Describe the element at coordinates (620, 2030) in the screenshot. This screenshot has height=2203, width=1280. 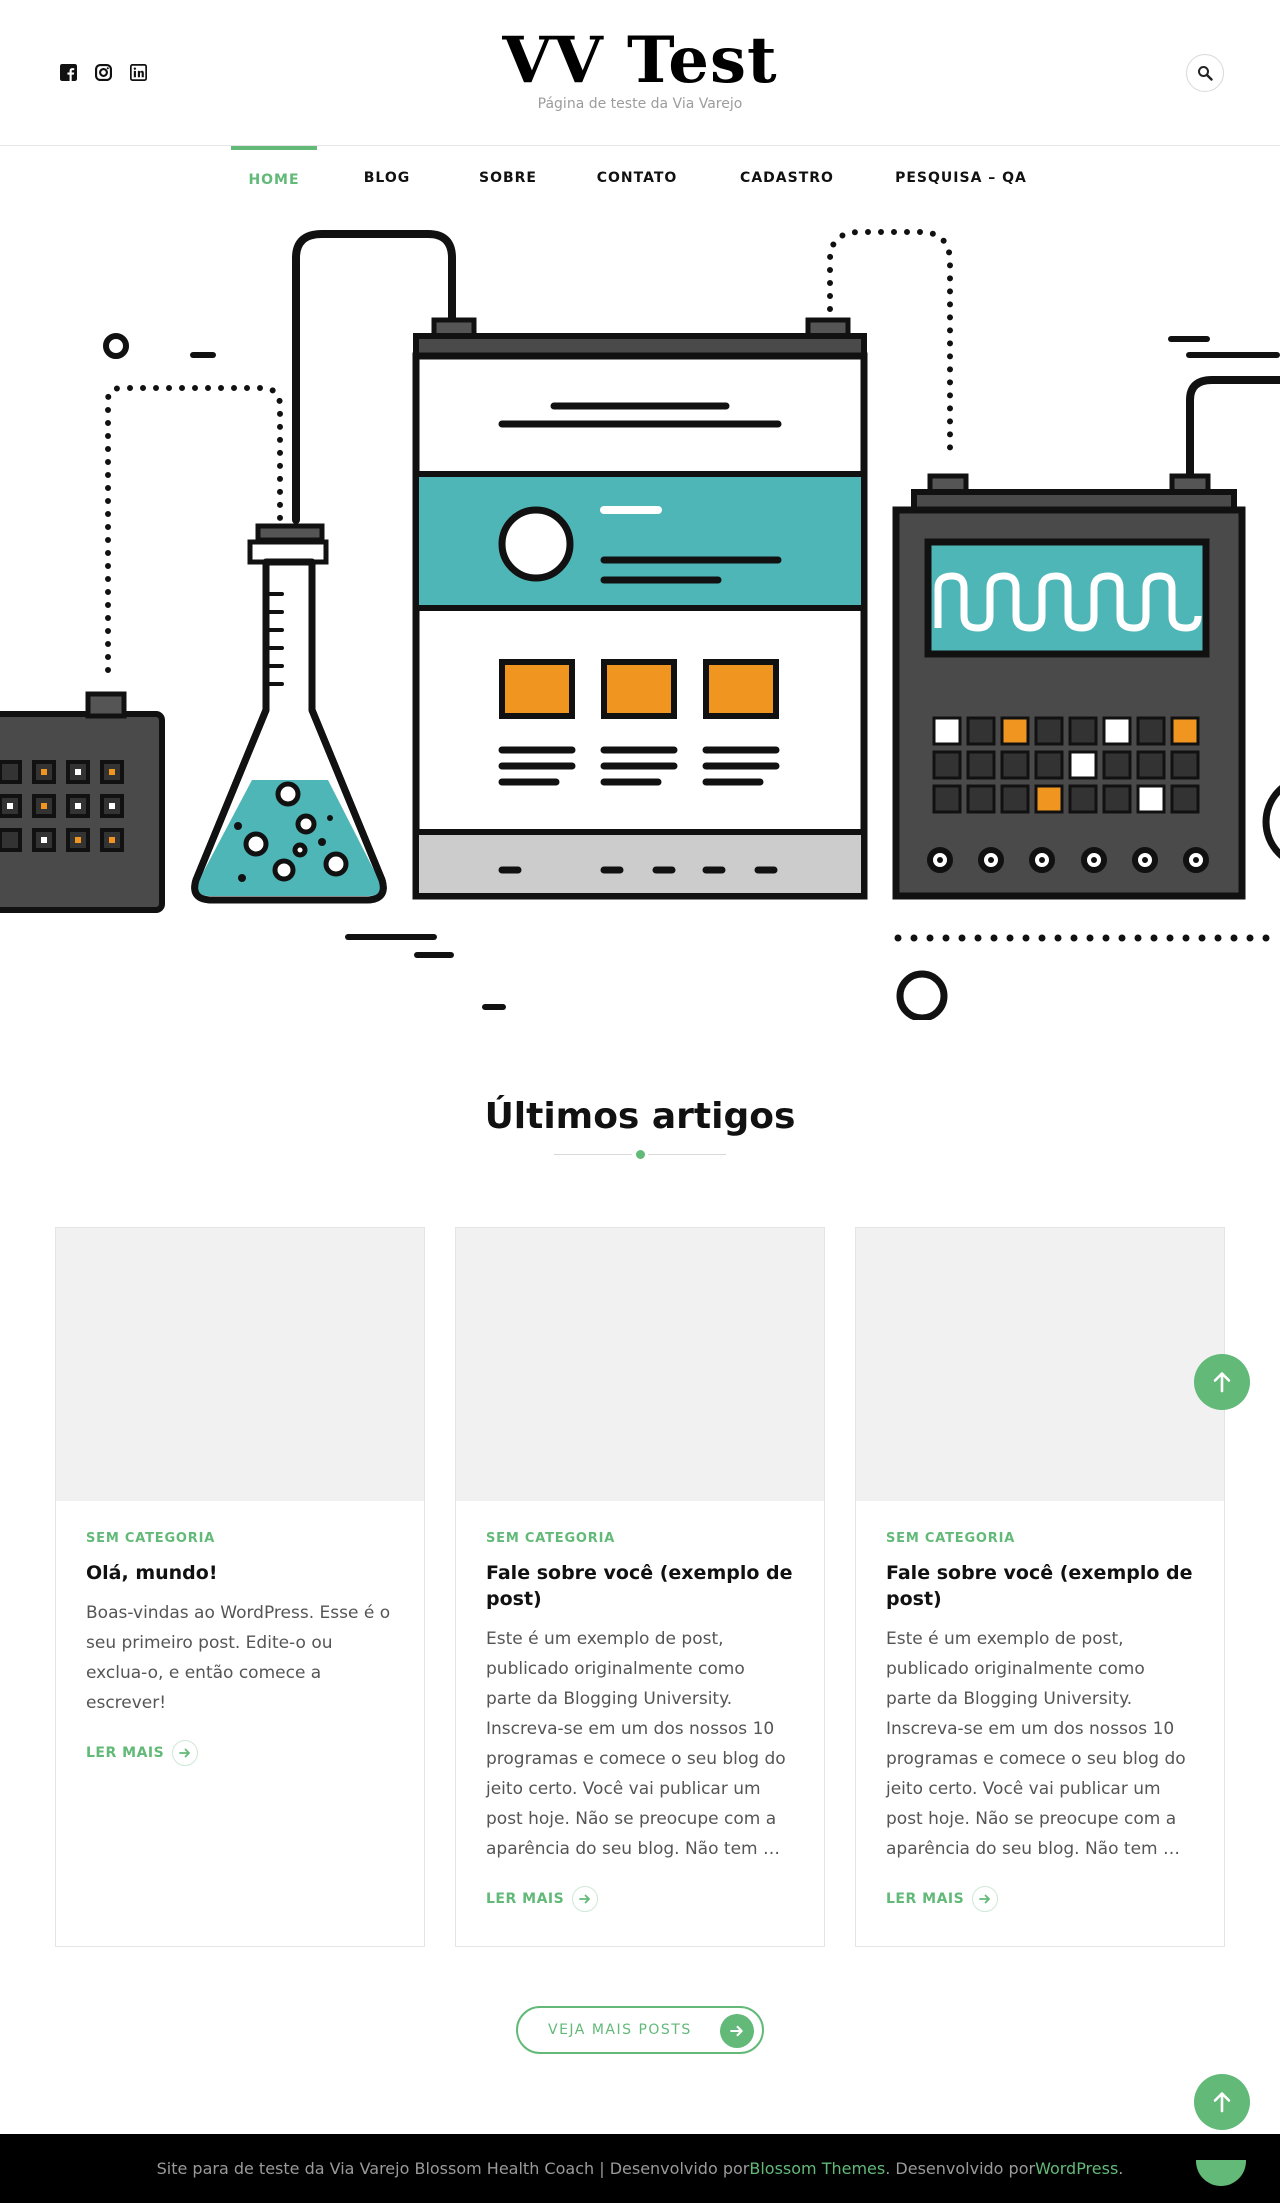
I see `more-posts-label: VEJA MAIS POSTS` at that location.